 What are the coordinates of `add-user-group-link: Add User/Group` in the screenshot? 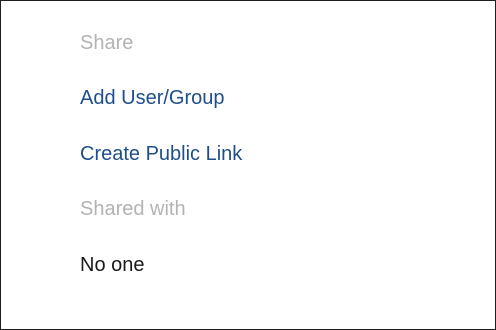 It's located at (152, 98).